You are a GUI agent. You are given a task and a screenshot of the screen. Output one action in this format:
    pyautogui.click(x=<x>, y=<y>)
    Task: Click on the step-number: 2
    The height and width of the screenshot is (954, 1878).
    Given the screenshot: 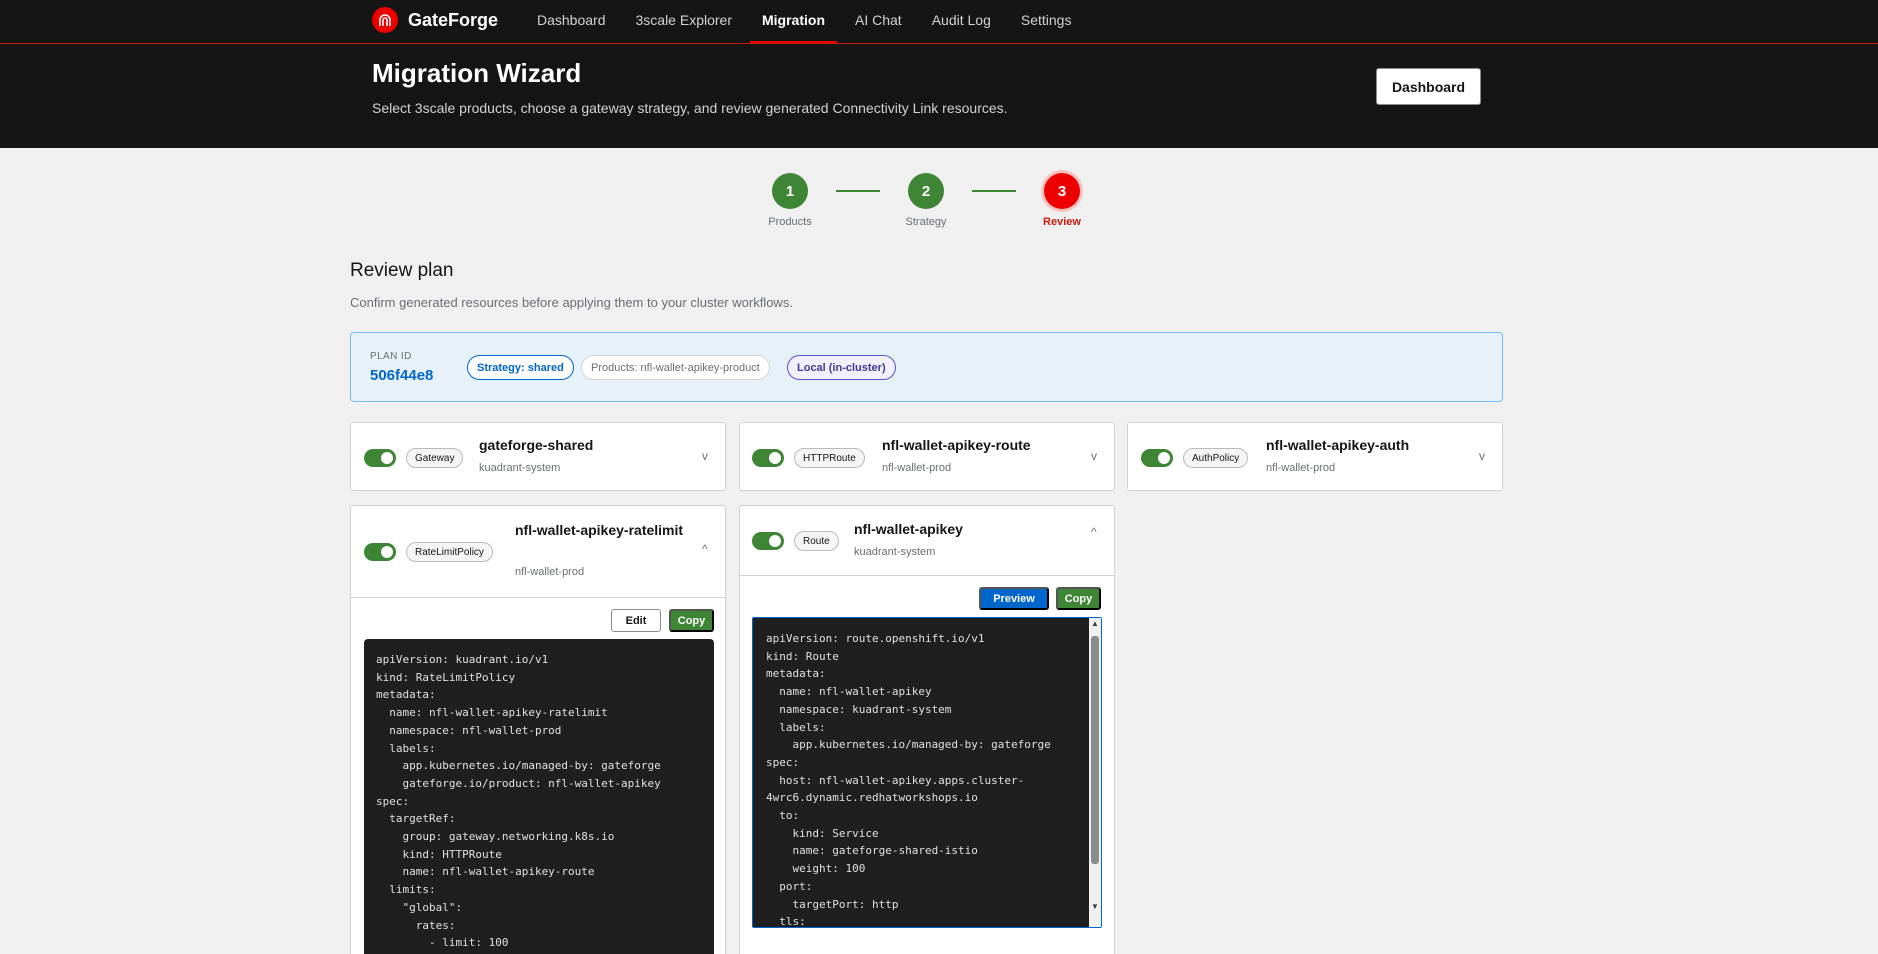 What is the action you would take?
    pyautogui.click(x=926, y=191)
    